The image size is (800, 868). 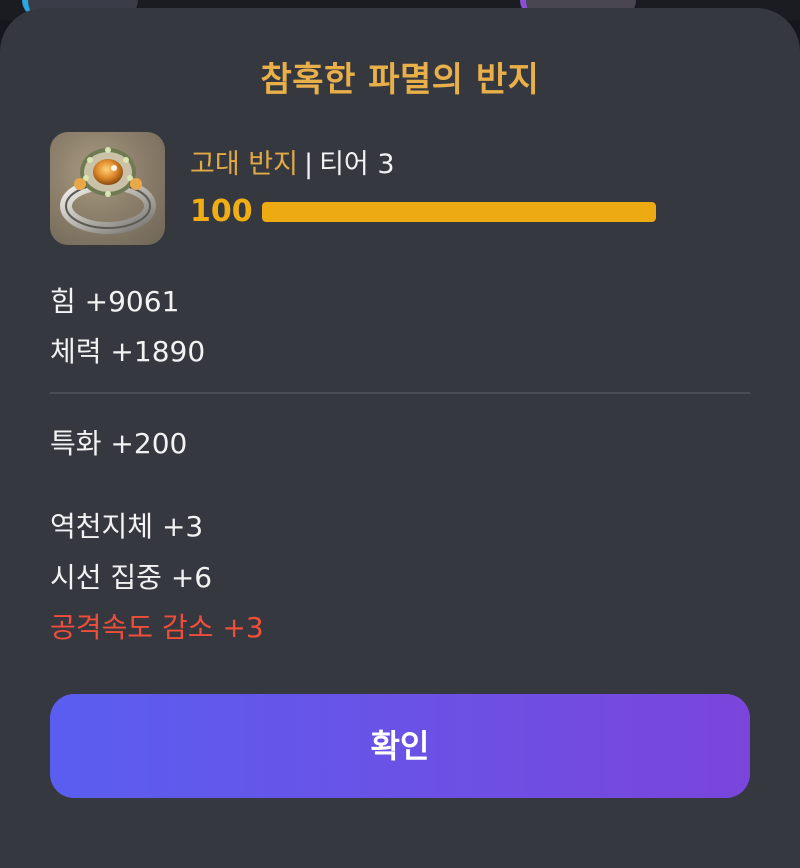 What do you see at coordinates (107, 188) in the screenshot?
I see `ring-icon` at bounding box center [107, 188].